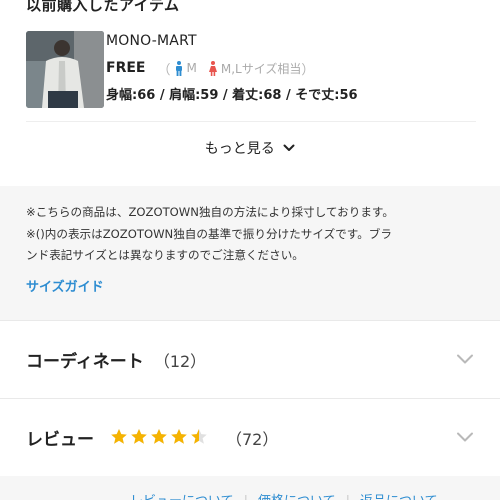 The width and height of the screenshot is (500, 500). I want to click on women-size-label: M,Lサイズ相当, so click(261, 68).